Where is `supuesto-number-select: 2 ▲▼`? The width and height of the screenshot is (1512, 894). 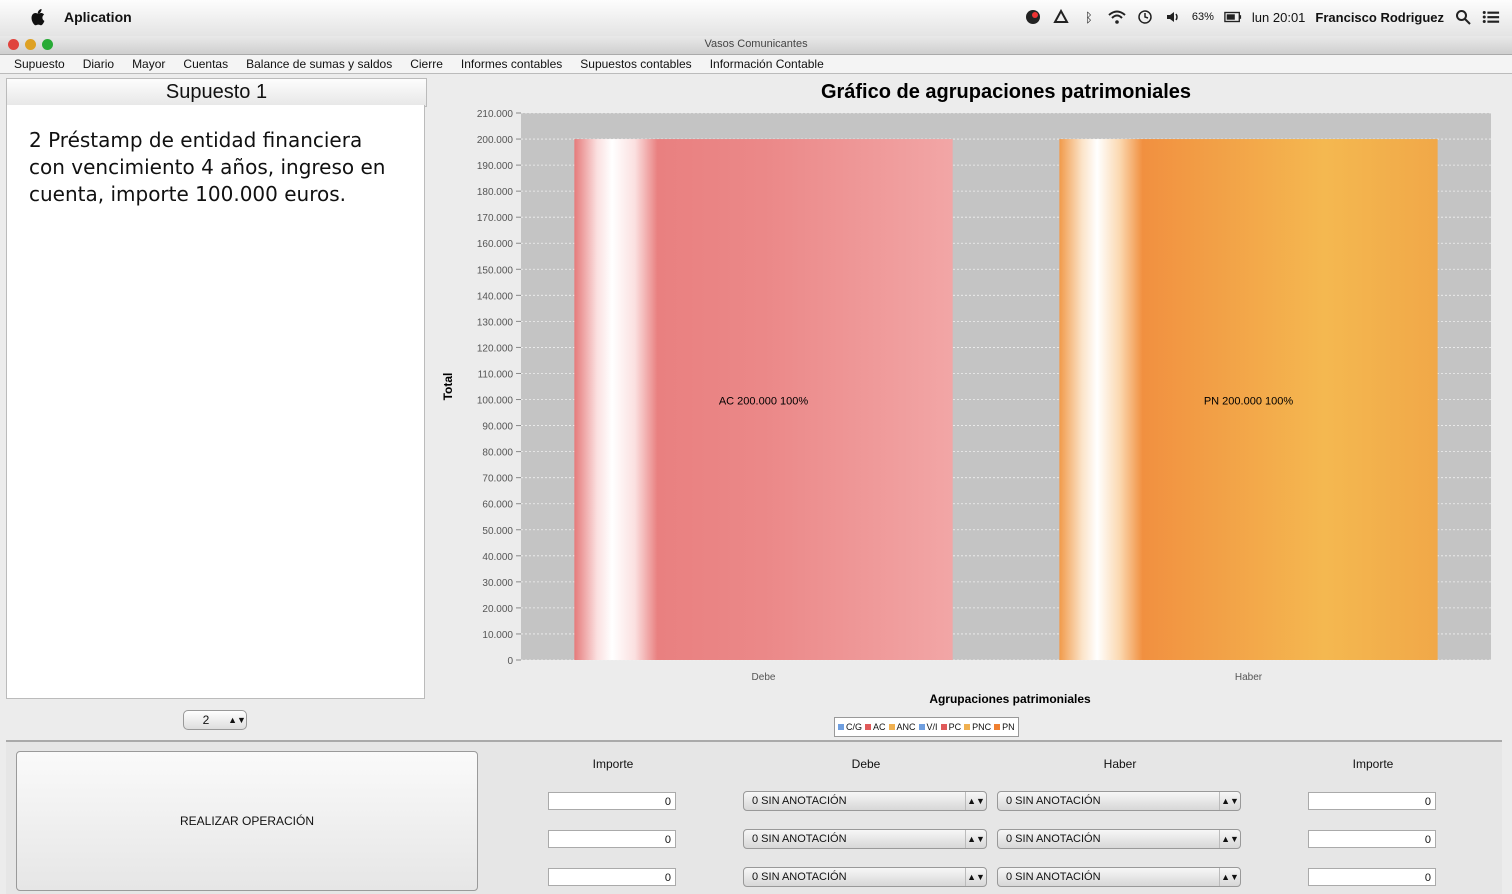 supuesto-number-select: 2 ▲▼ is located at coordinates (215, 720).